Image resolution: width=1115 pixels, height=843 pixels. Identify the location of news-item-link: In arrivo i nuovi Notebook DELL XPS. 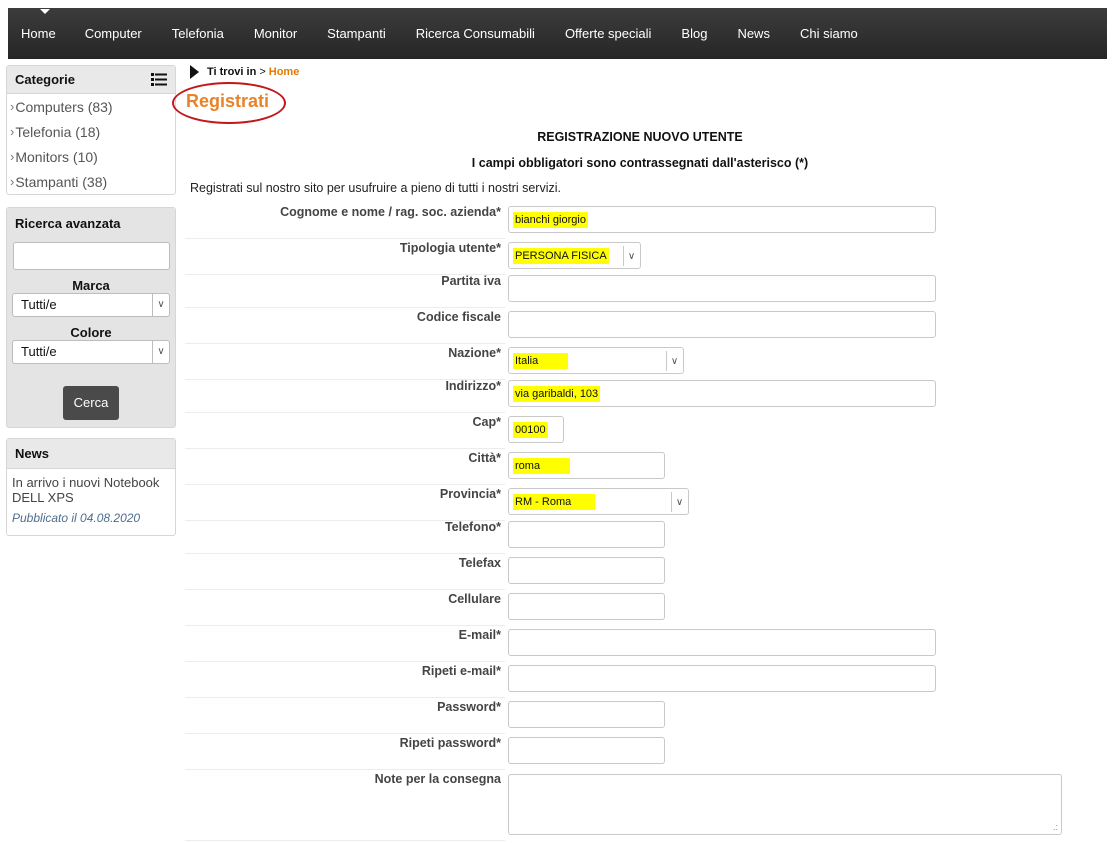
(91, 487).